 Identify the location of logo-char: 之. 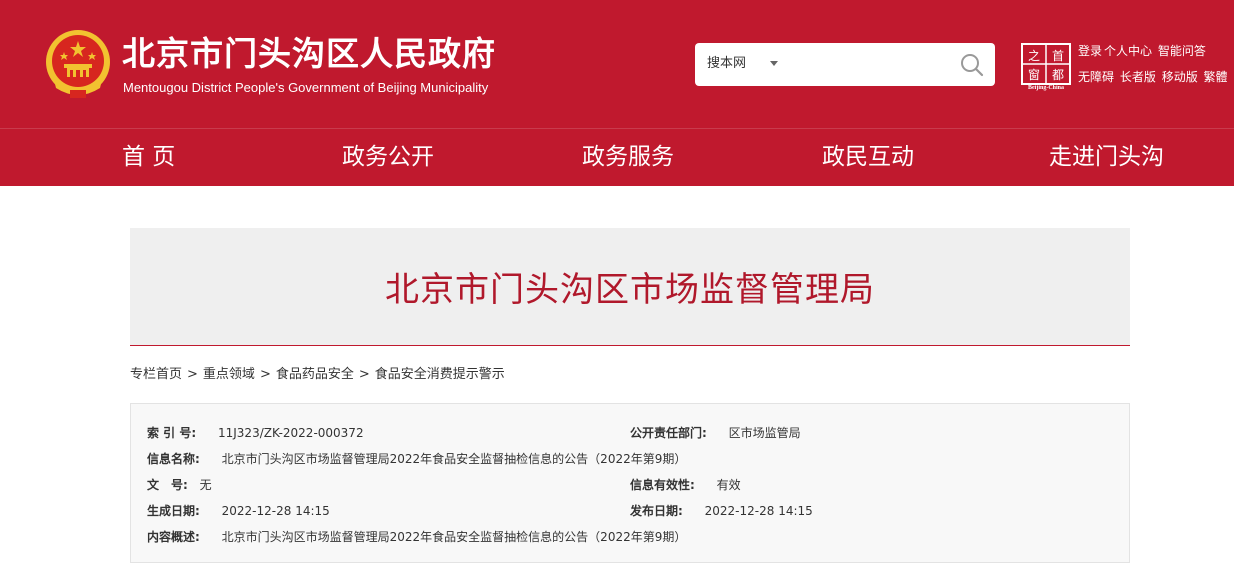
(1034, 56).